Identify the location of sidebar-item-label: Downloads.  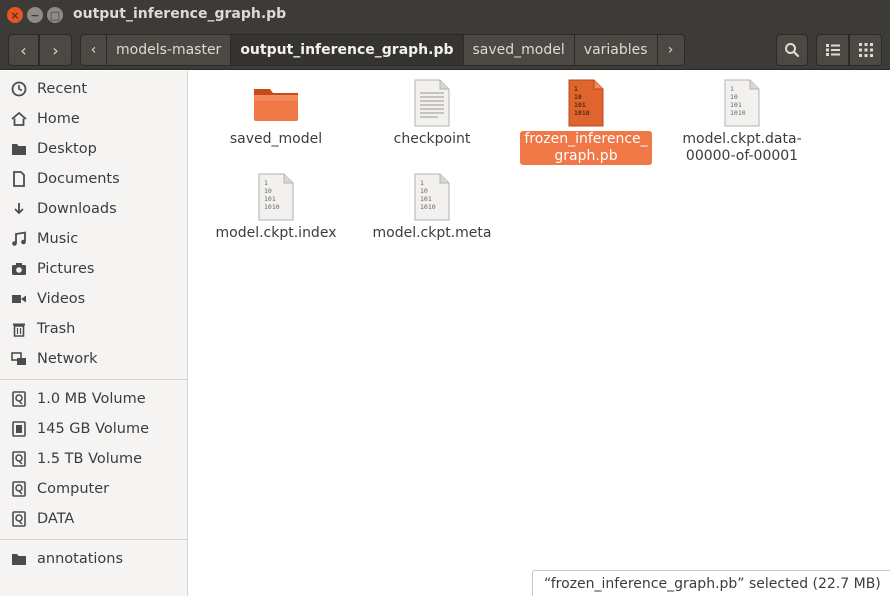
(77, 209).